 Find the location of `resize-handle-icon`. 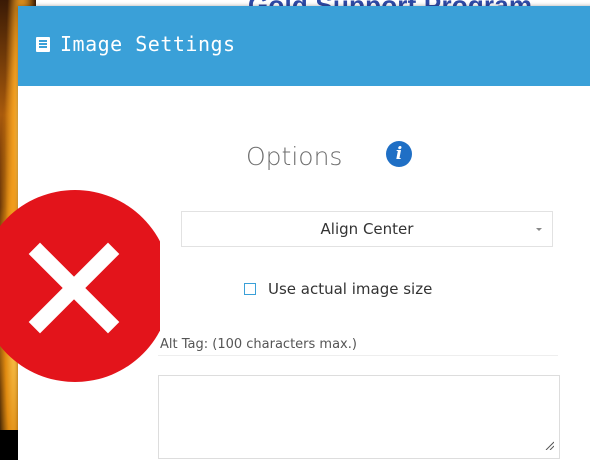

resize-handle-icon is located at coordinates (549, 445).